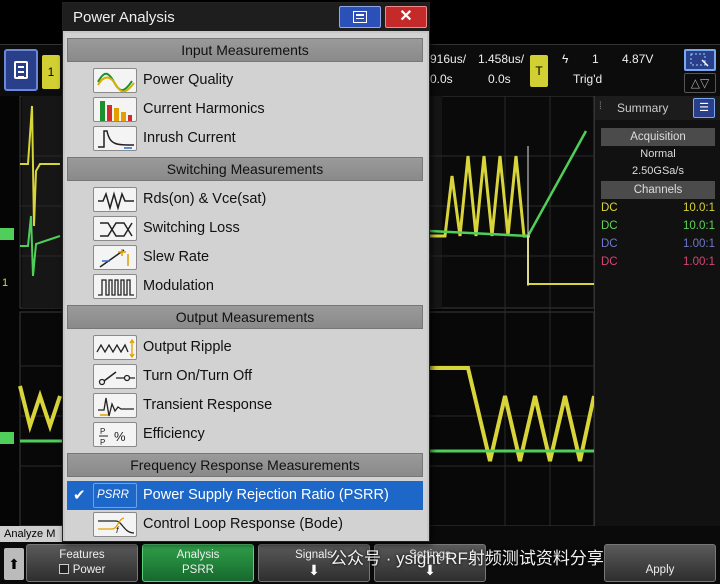 The image size is (720, 584). I want to click on measure-tool-button: △▽, so click(700, 83).